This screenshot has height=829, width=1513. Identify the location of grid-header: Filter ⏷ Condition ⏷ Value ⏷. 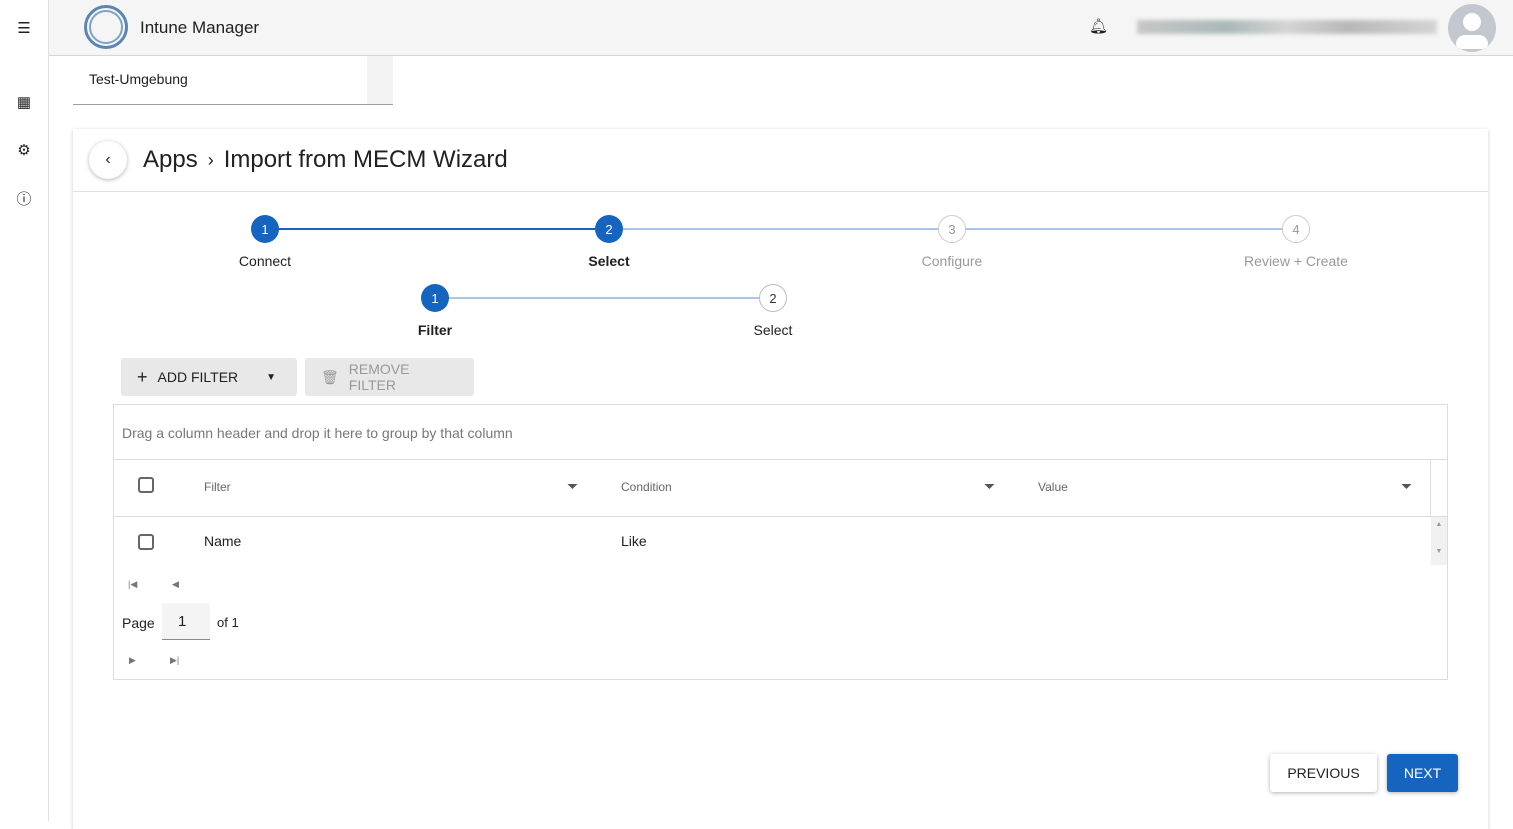
(780, 488).